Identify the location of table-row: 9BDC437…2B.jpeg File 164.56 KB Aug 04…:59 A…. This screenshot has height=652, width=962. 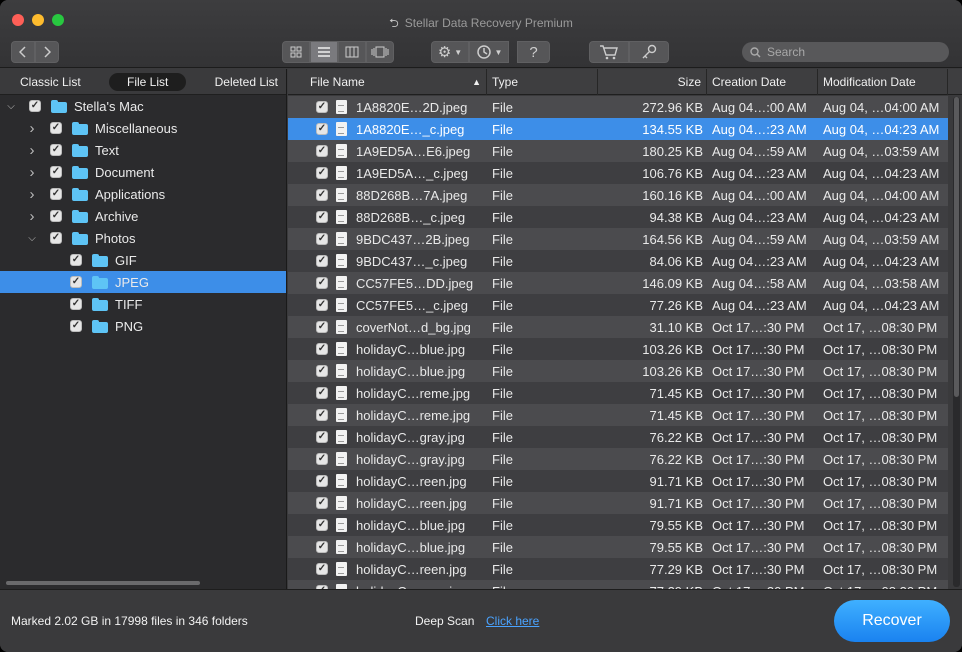
(618, 239).